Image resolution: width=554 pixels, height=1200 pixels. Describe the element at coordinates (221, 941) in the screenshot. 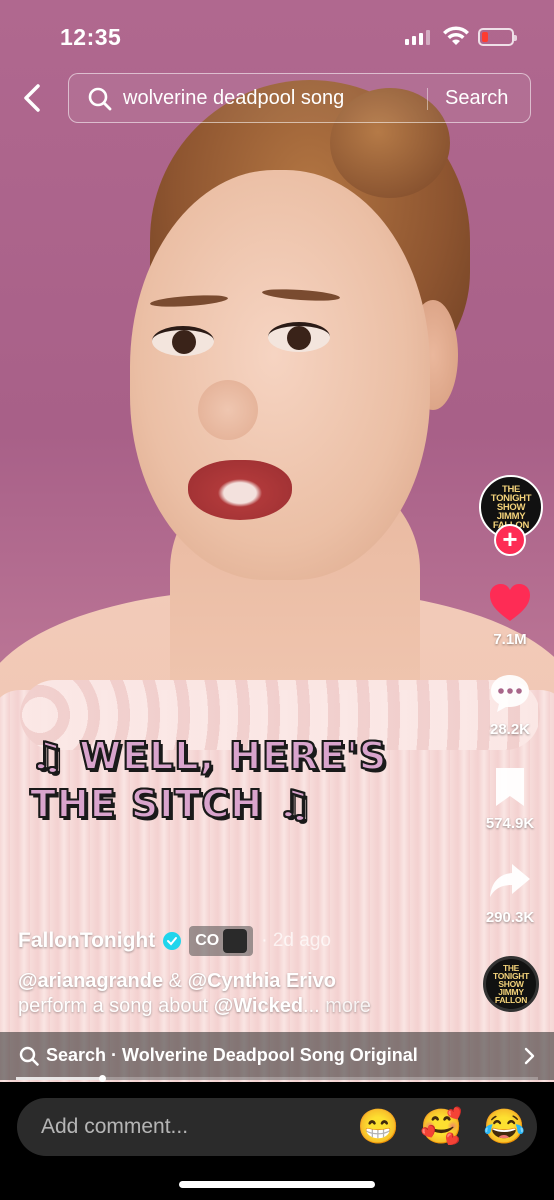

I see `collab-chip: CO` at that location.